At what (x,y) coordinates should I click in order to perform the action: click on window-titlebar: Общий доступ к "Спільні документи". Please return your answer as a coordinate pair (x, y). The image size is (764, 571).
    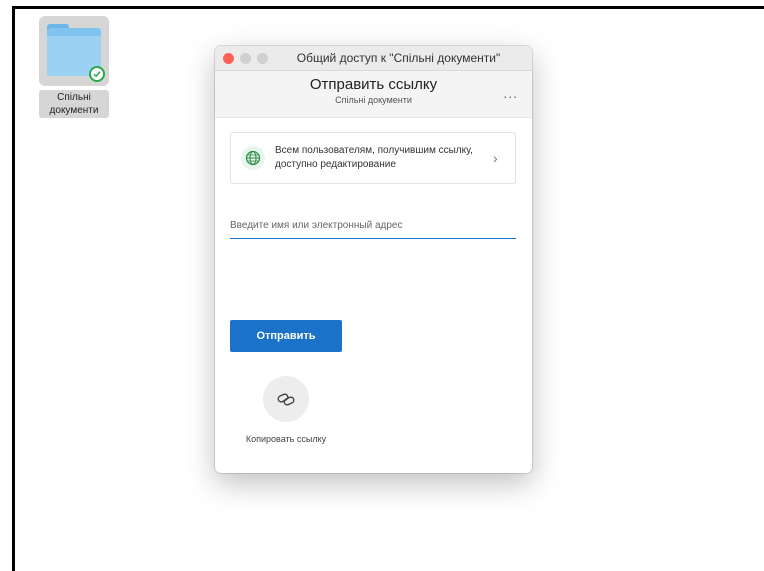
    Looking at the image, I should click on (373, 58).